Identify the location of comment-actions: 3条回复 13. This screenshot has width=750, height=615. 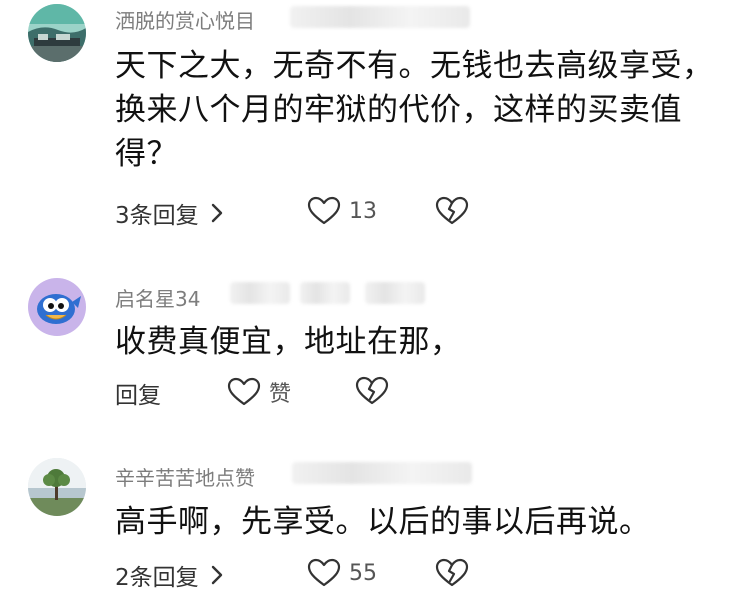
(415, 216).